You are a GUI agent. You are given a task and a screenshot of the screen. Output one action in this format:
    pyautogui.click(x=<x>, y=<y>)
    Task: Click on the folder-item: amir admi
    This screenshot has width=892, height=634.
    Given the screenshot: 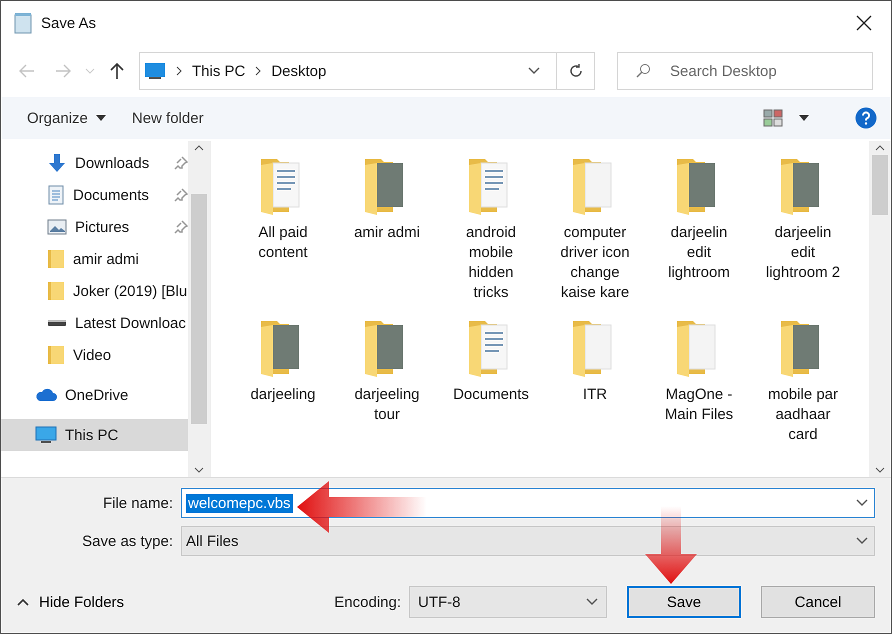 What is the action you would take?
    pyautogui.click(x=387, y=236)
    